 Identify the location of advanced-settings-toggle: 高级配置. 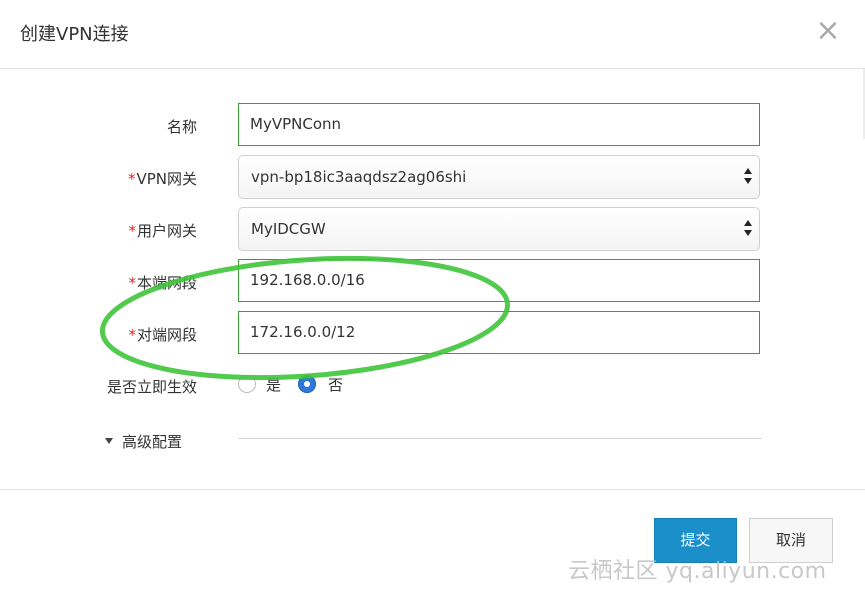
(143, 441).